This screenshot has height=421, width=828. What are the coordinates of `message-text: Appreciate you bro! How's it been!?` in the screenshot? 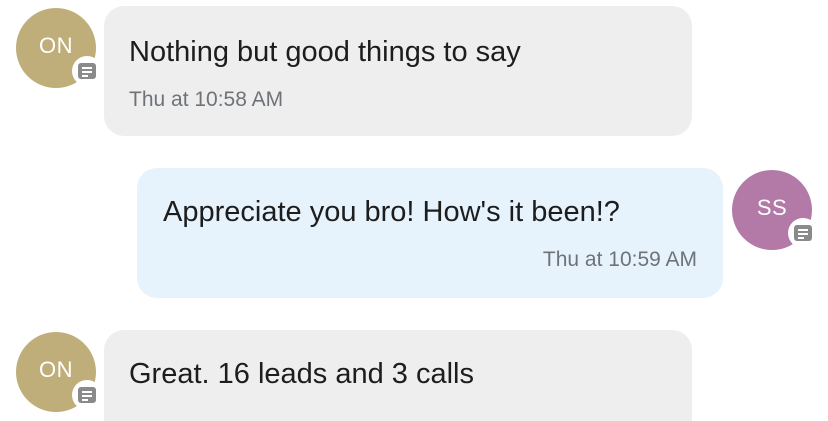 It's located at (391, 212).